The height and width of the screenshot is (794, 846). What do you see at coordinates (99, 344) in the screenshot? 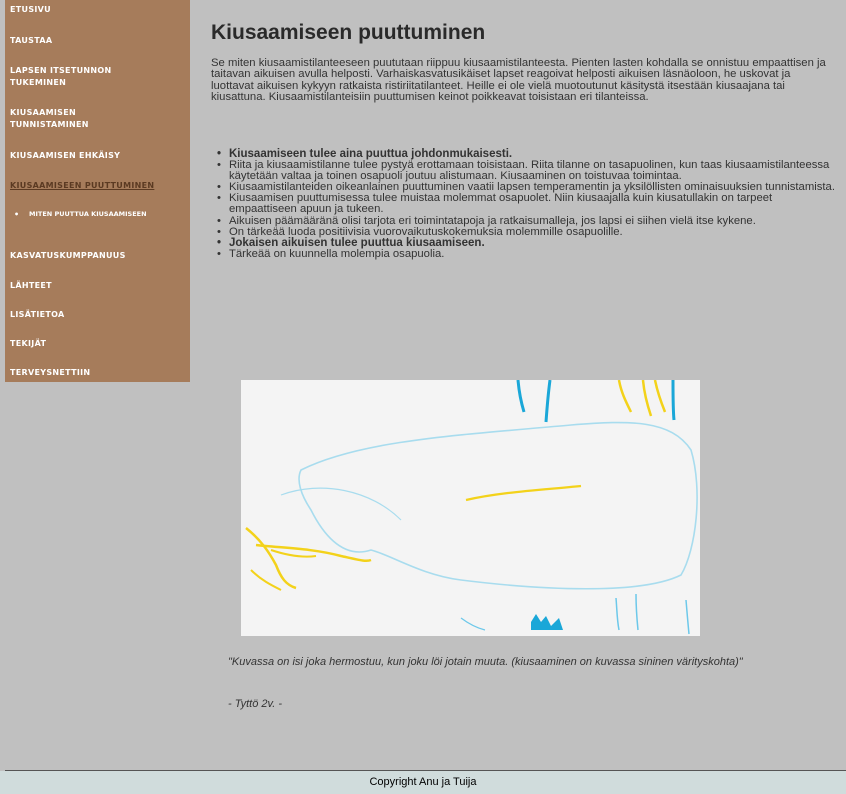
I see `nav-tekijat: TEKIJÄT` at bounding box center [99, 344].